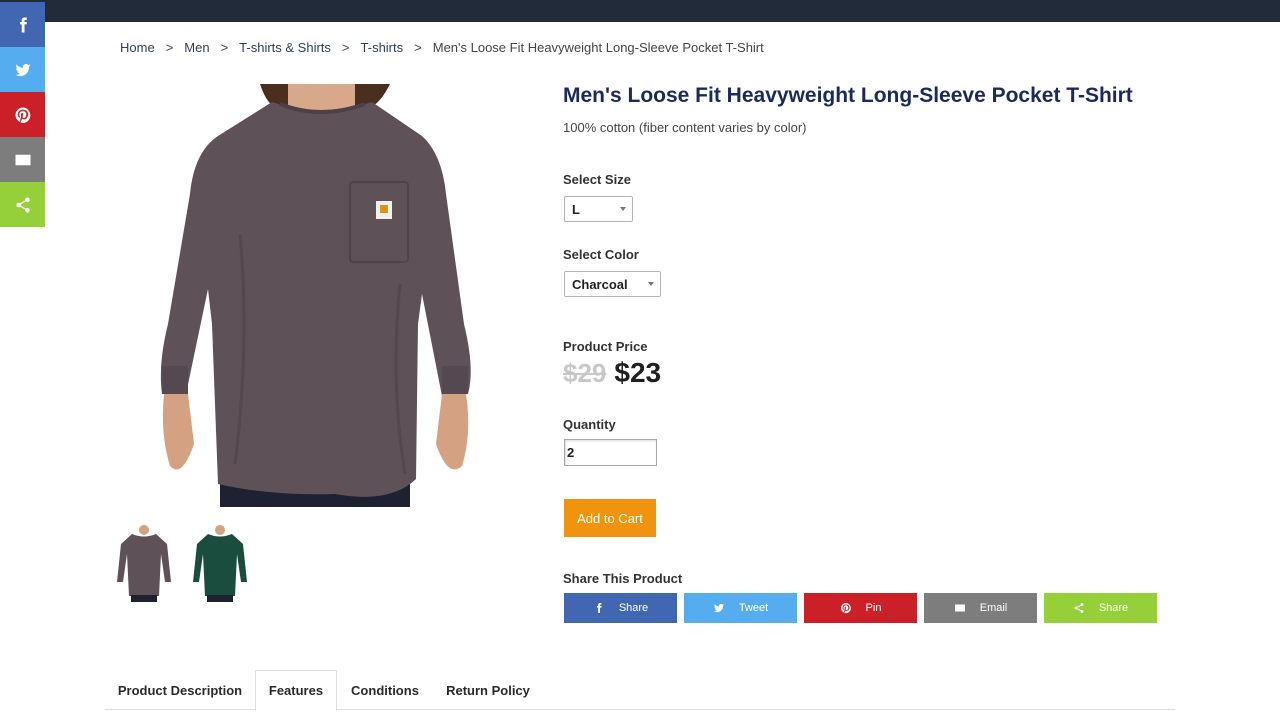  Describe the element at coordinates (585, 373) in the screenshot. I see `original-price: $29` at that location.